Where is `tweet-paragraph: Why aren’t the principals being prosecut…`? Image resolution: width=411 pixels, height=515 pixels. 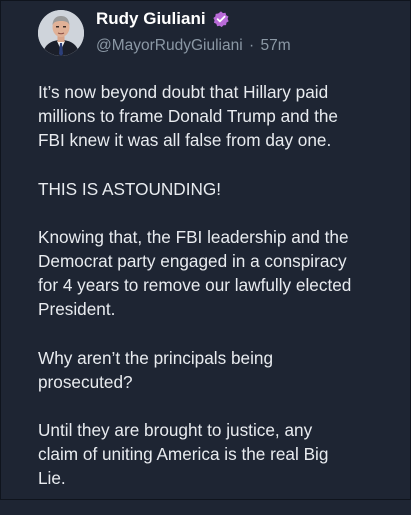 tweet-paragraph: Why aren’t the principals being prosecut… is located at coordinates (156, 369).